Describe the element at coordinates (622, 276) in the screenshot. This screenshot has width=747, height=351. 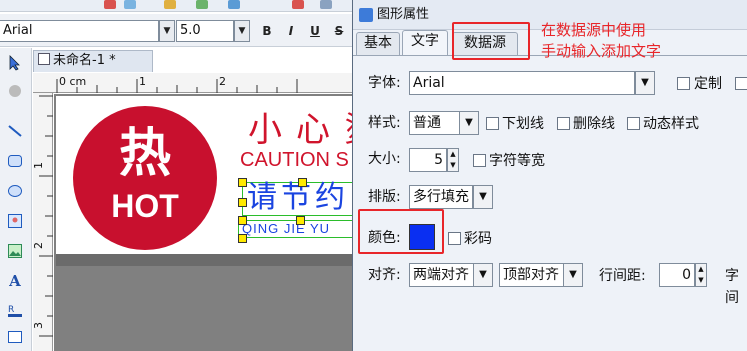
I see `line-spacing-label: 行间距:` at that location.